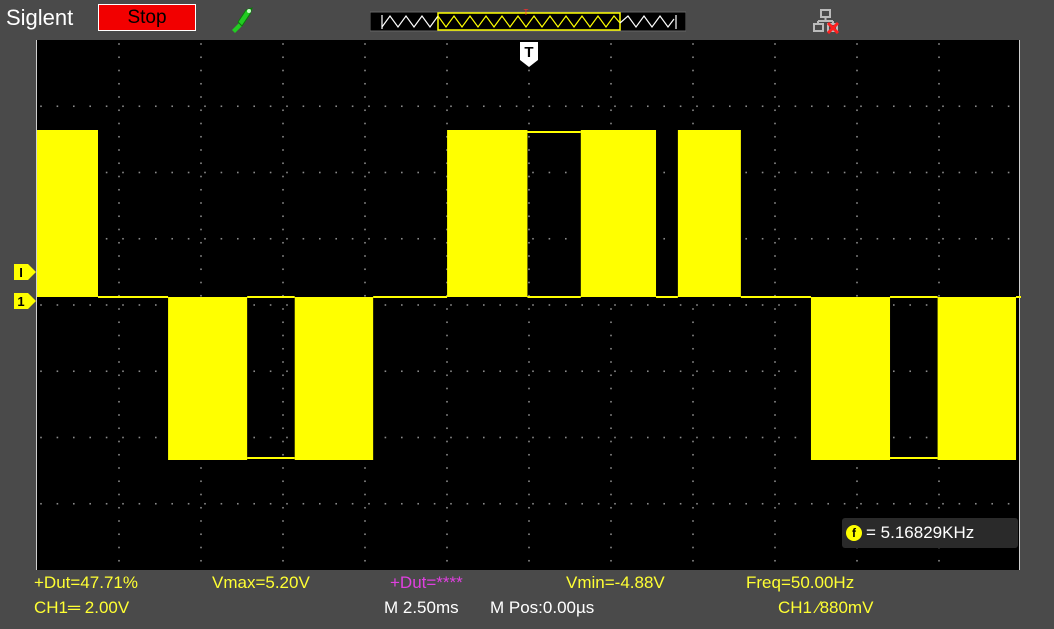 Image resolution: width=1054 pixels, height=629 pixels. Describe the element at coordinates (81, 608) in the screenshot. I see `ch1-vertical-scale: CH1═ 2.00V` at that location.